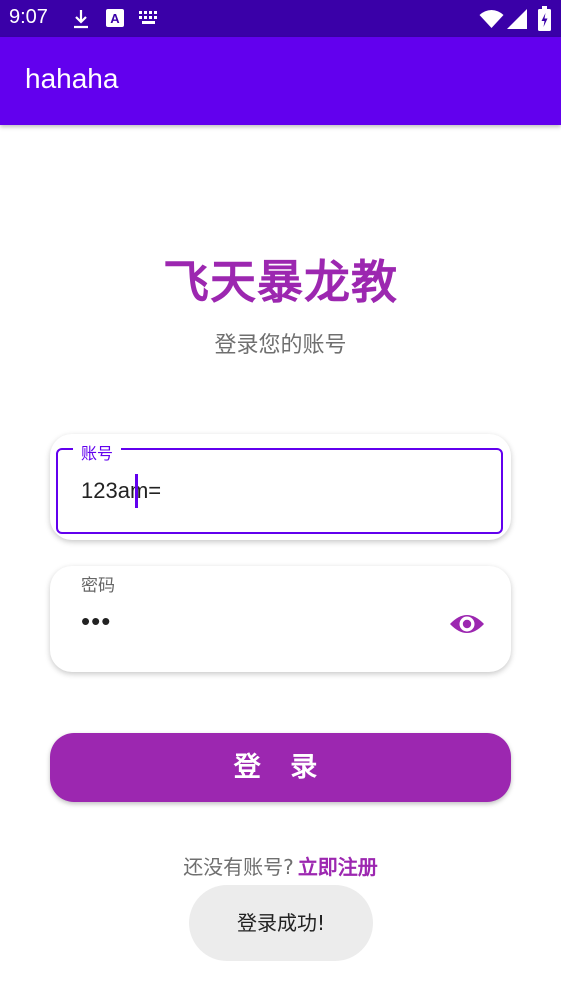 The width and height of the screenshot is (561, 999). Describe the element at coordinates (281, 923) in the screenshot. I see `toast-message: 登录成功!` at that location.